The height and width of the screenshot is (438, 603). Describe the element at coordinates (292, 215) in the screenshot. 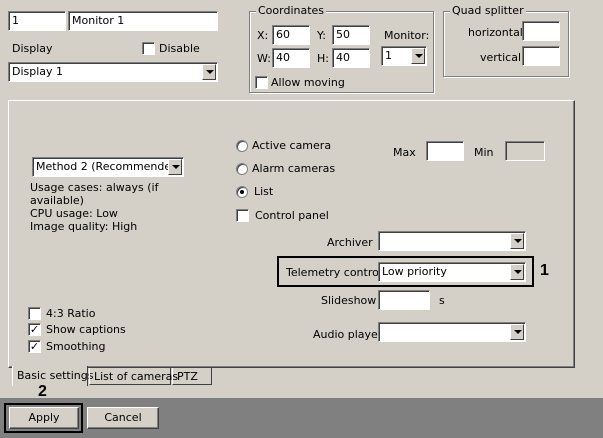

I see `control-panel-label: Control panel` at that location.